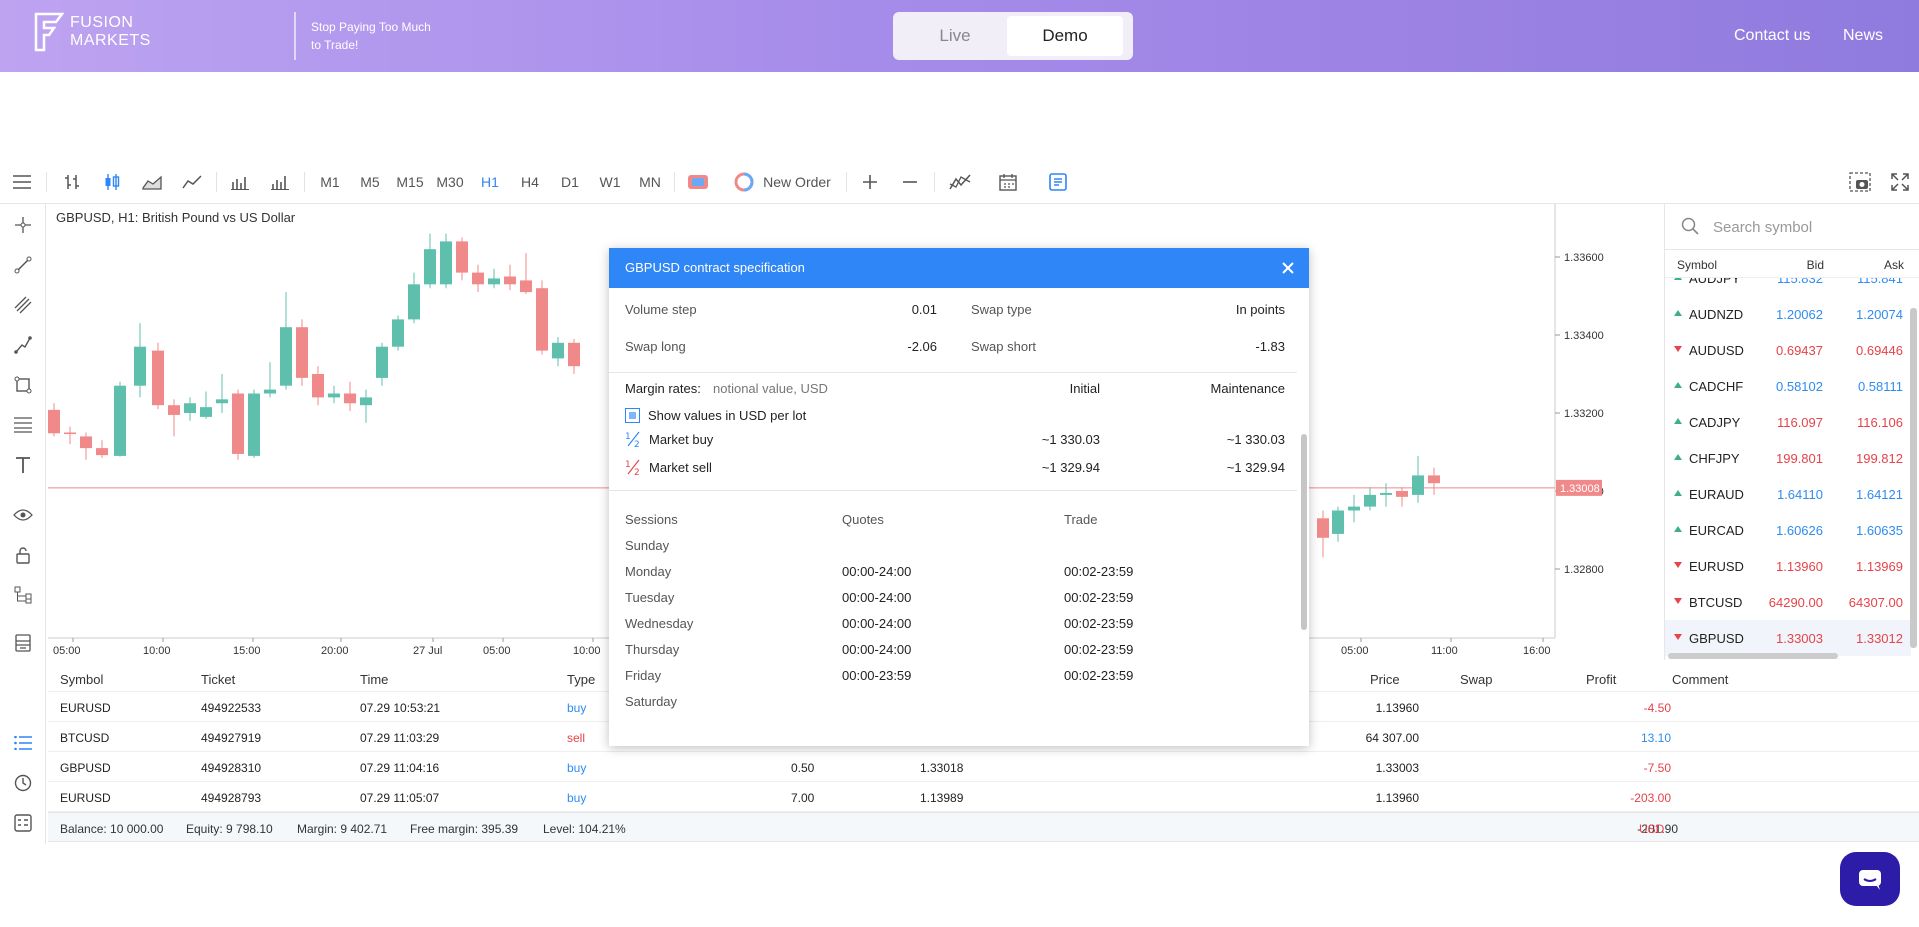 The height and width of the screenshot is (927, 1919). Describe the element at coordinates (610, 182) in the screenshot. I see `timeframe-w1: W1` at that location.